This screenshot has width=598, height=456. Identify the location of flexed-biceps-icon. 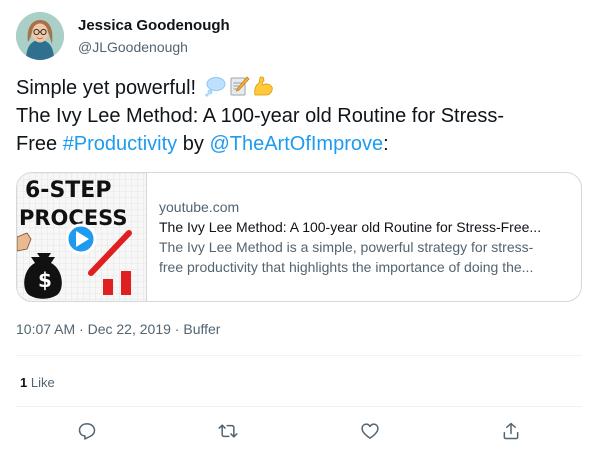
(263, 86).